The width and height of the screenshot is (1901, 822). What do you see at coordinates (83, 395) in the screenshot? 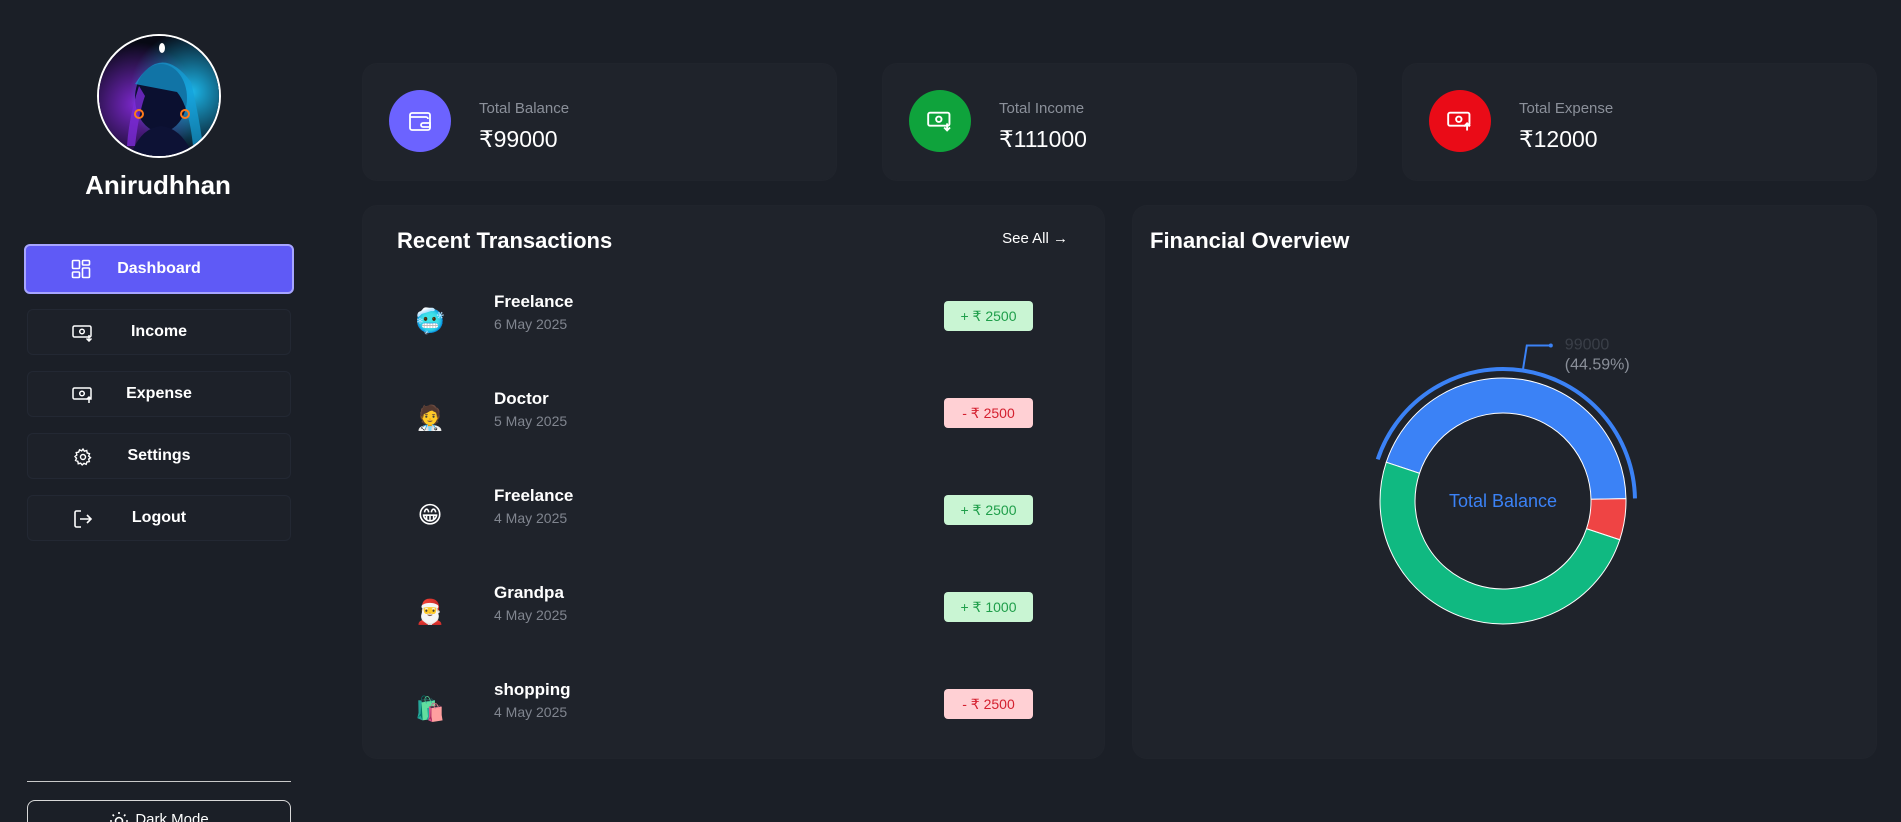
I see `expense-icon` at bounding box center [83, 395].